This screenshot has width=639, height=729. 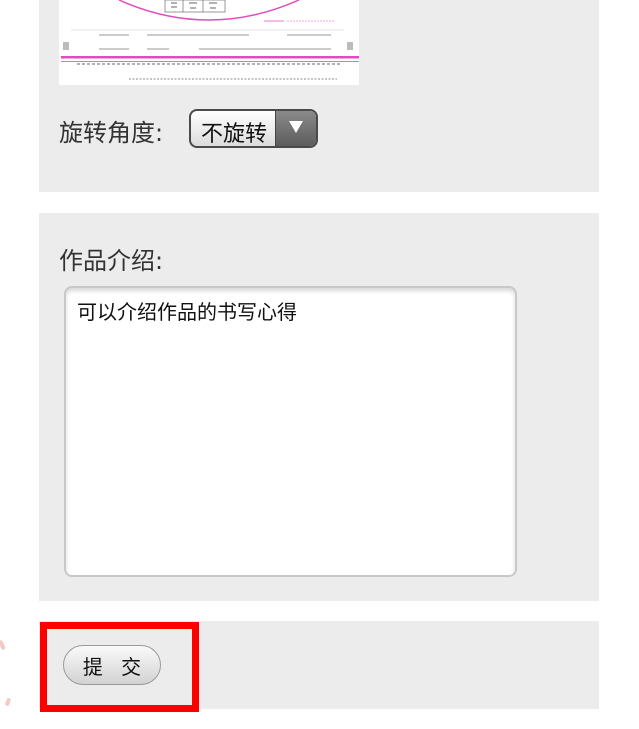 What do you see at coordinates (111, 133) in the screenshot?
I see `rotate-angle-label: 旋转角度:` at bounding box center [111, 133].